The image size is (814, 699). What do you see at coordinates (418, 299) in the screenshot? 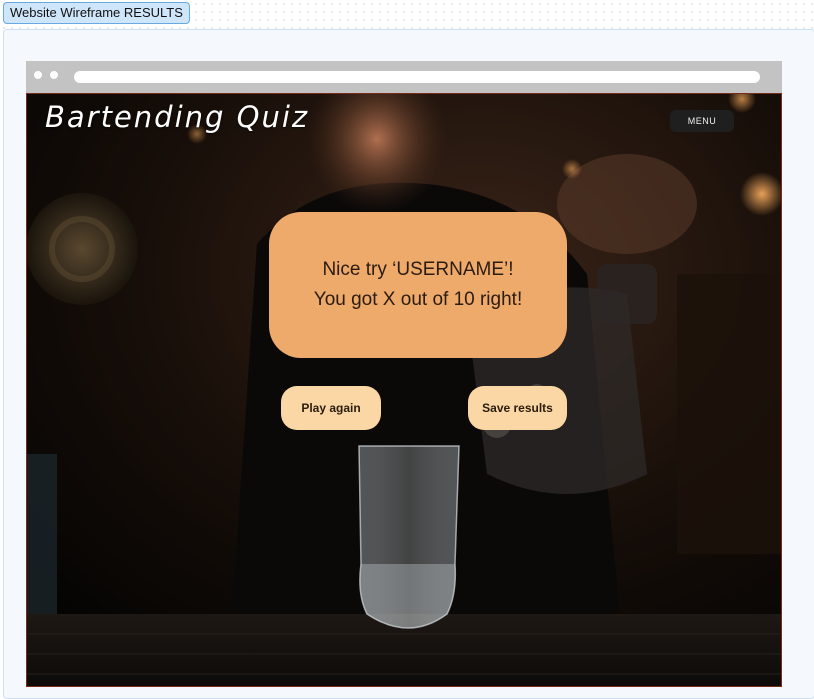
I see `result-score-text: You got X out of 10 right!` at bounding box center [418, 299].